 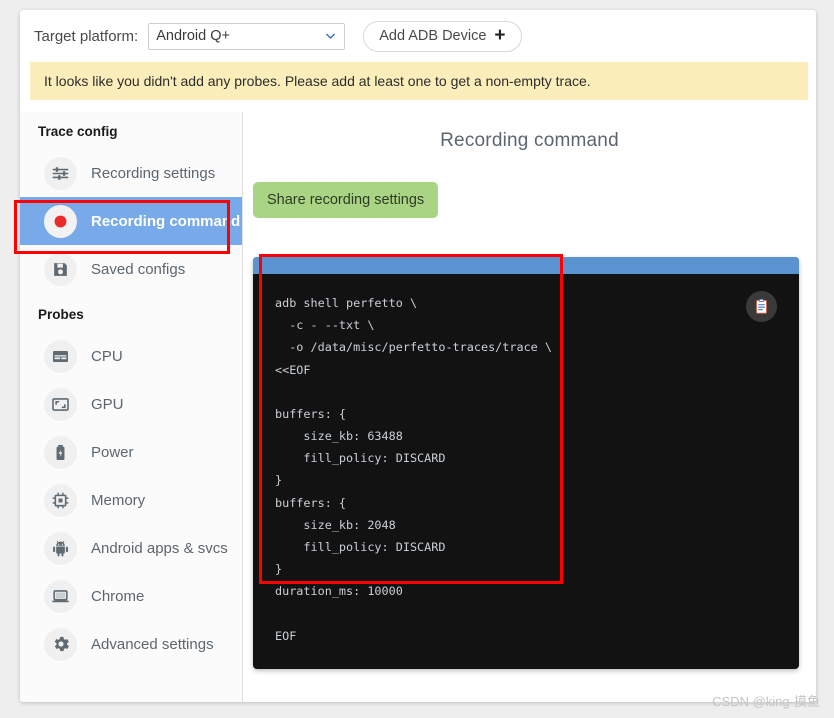 What do you see at coordinates (118, 596) in the screenshot?
I see `sidebar-item-label: Chrome` at bounding box center [118, 596].